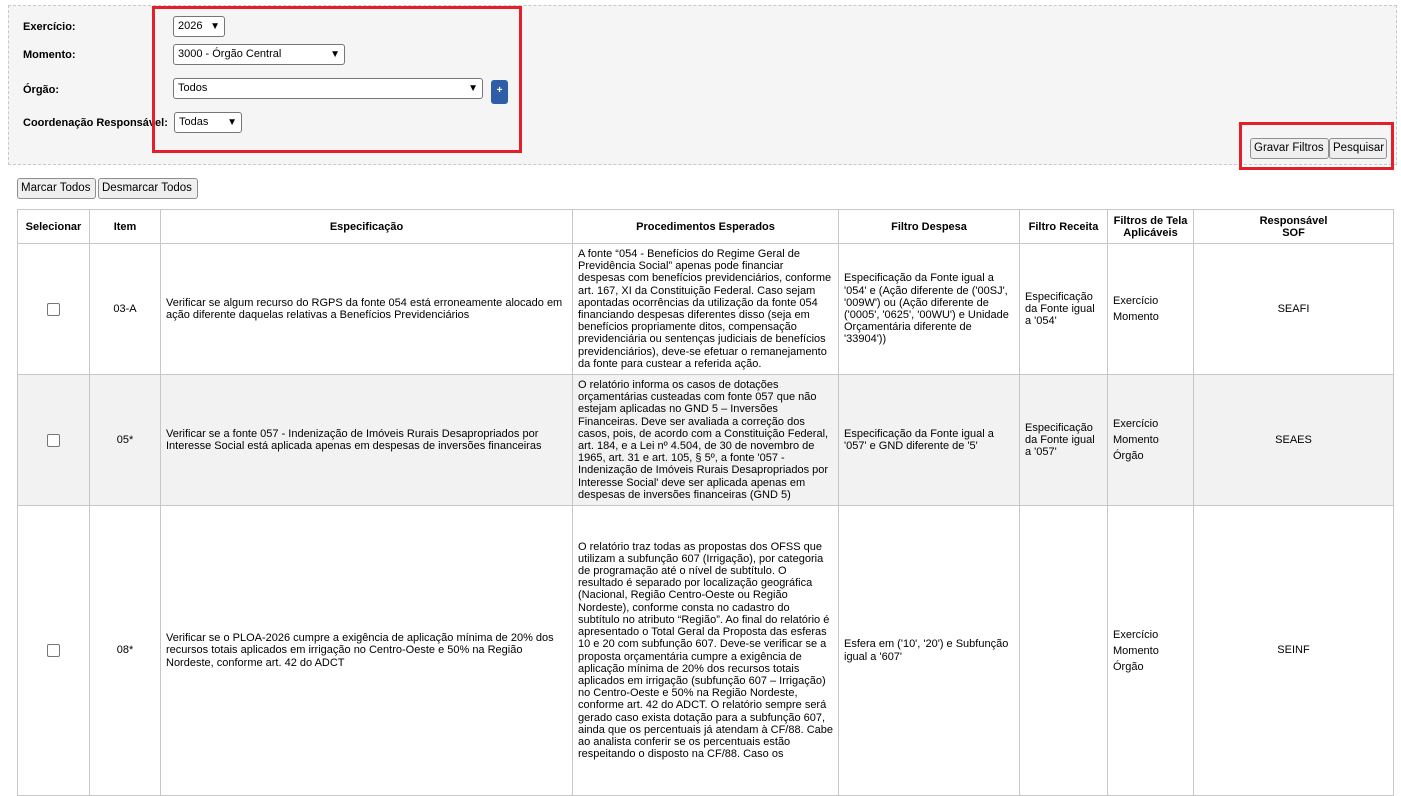 This screenshot has width=1401, height=796. Describe the element at coordinates (1293, 220) in the screenshot. I see `header-responsavel-line1: Responsável` at that location.